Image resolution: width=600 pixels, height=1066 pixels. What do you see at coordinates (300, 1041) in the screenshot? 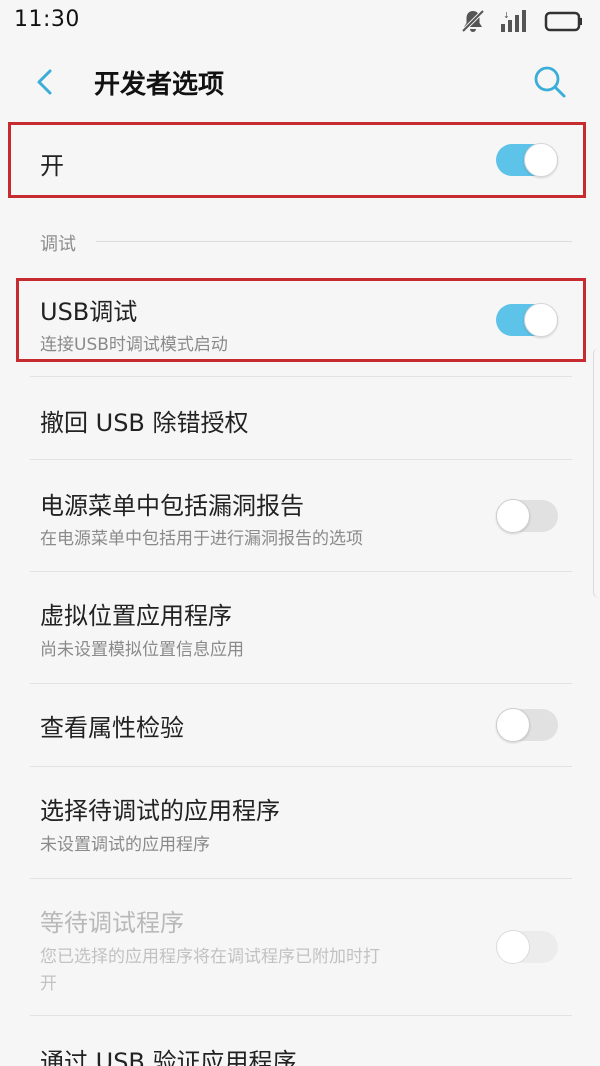
I see `setting-verify-apps-over-usb: 通过 USB 验证应用程序` at bounding box center [300, 1041].